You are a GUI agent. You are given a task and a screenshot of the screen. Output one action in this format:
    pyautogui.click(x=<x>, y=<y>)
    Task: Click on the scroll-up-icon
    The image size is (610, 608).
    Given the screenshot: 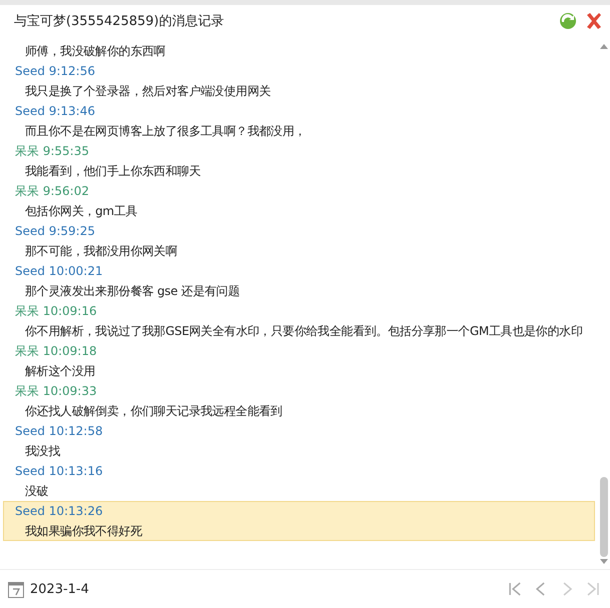 What is the action you would take?
    pyautogui.click(x=604, y=46)
    